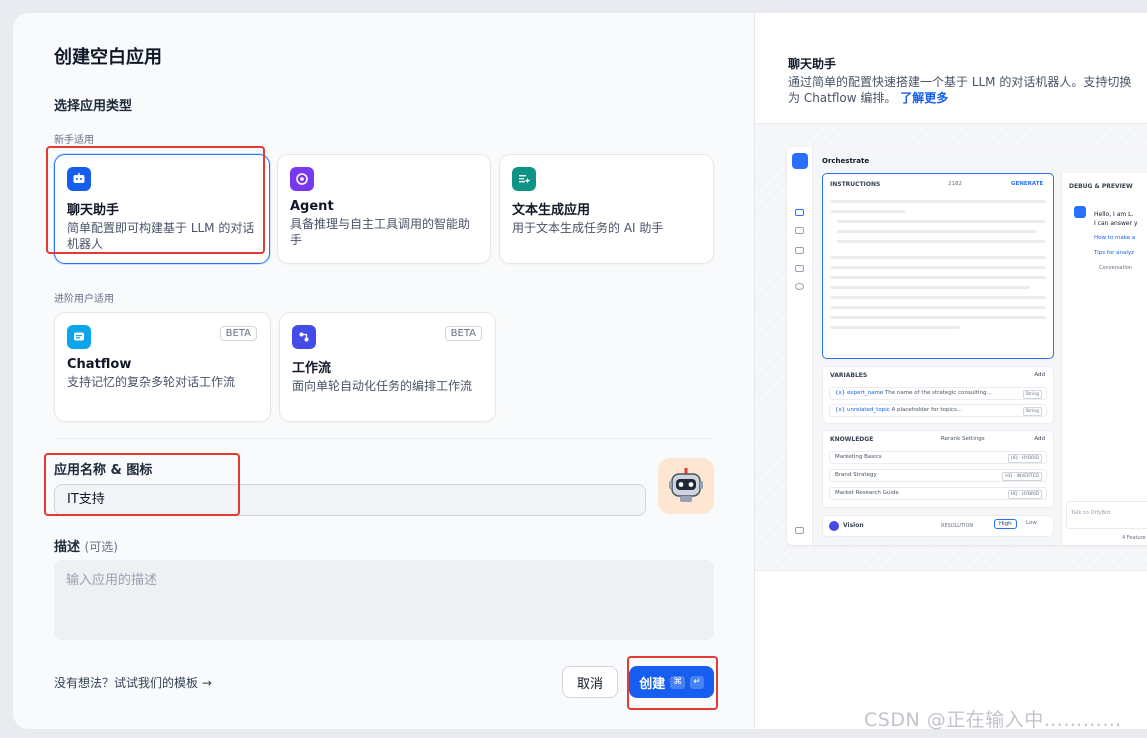 Image resolution: width=1147 pixels, height=738 pixels. Describe the element at coordinates (1101, 186) in the screenshot. I see `debug-label: DEBUG & PREVIEW` at that location.